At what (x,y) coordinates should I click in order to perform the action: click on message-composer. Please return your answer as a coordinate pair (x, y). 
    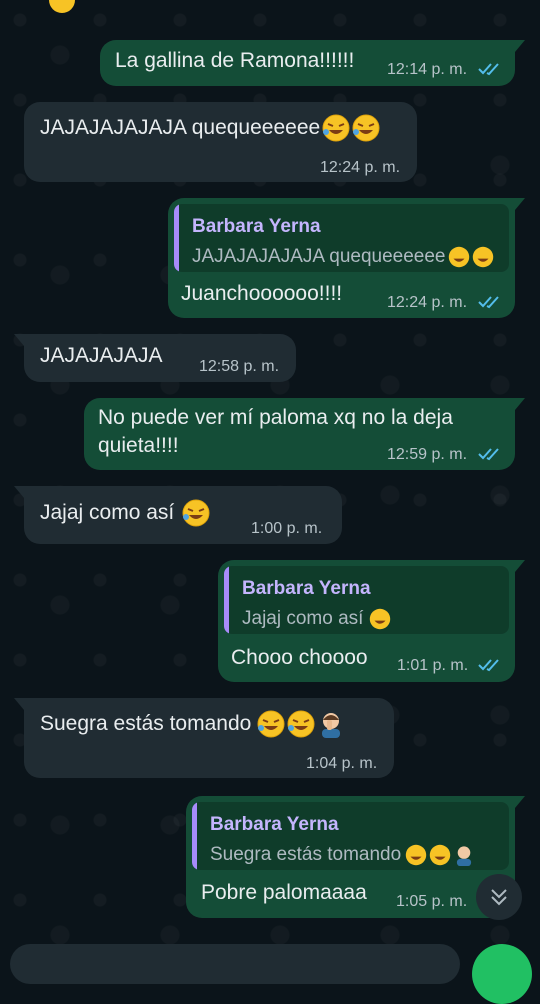
    Looking at the image, I should click on (235, 964).